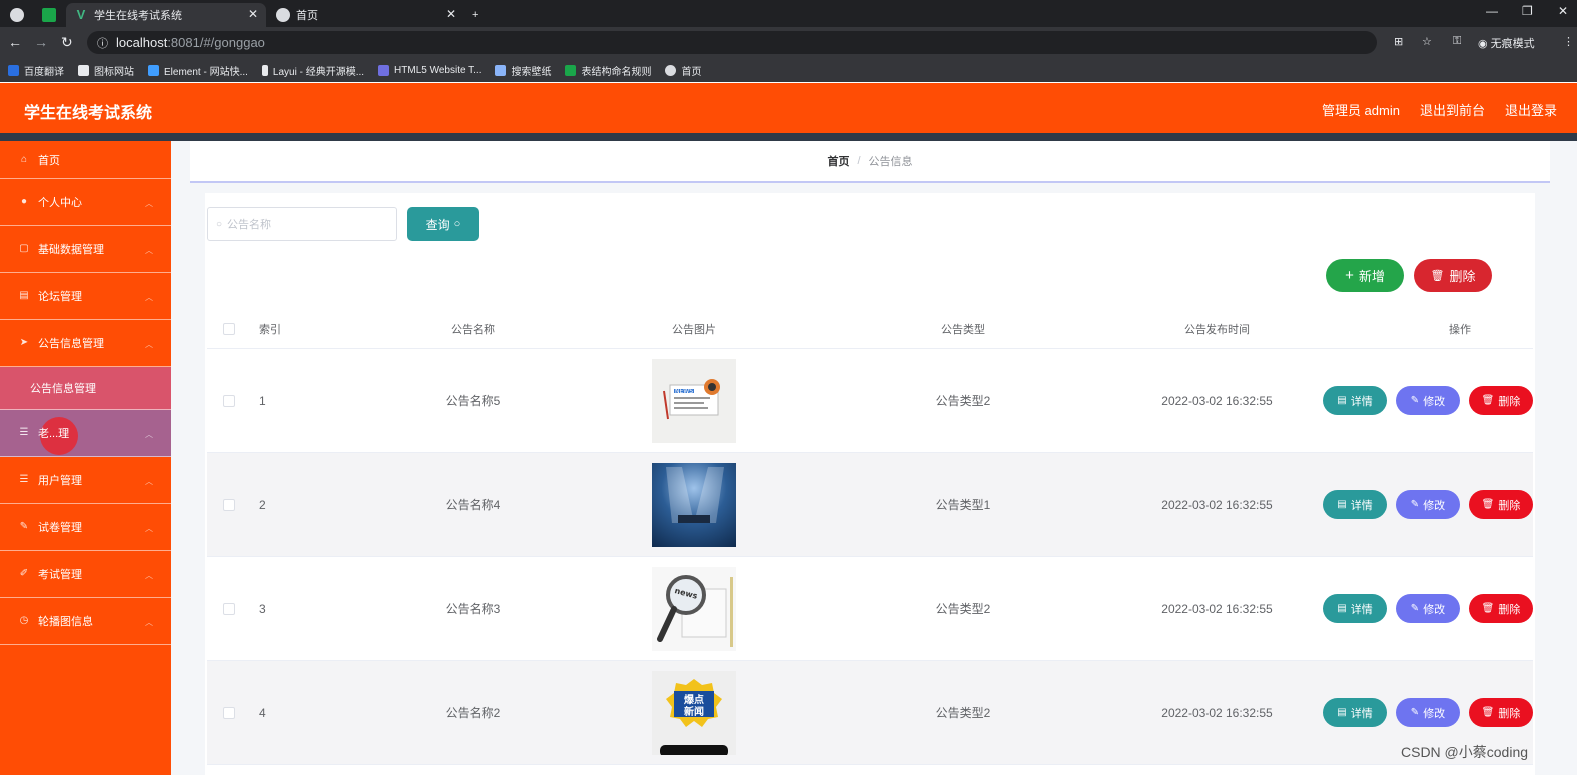 The height and width of the screenshot is (775, 1577). What do you see at coordinates (85, 160) in the screenshot?
I see `sidebar-item-home: ⌂ 首页` at bounding box center [85, 160].